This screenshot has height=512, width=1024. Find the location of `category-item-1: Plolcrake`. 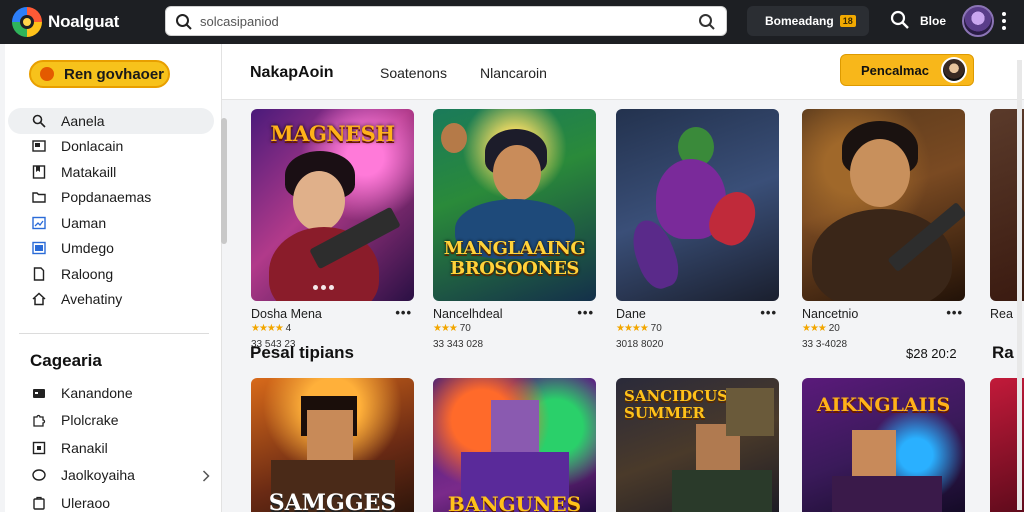

category-item-1: Plolcrake is located at coordinates (111, 421).